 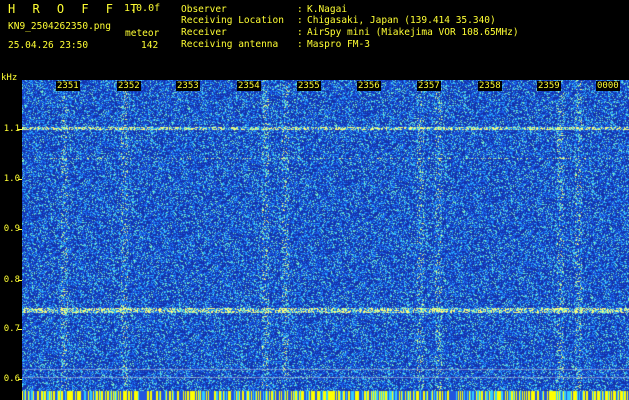 What do you see at coordinates (232, 20) in the screenshot?
I see `location-label: Receiving Location` at bounding box center [232, 20].